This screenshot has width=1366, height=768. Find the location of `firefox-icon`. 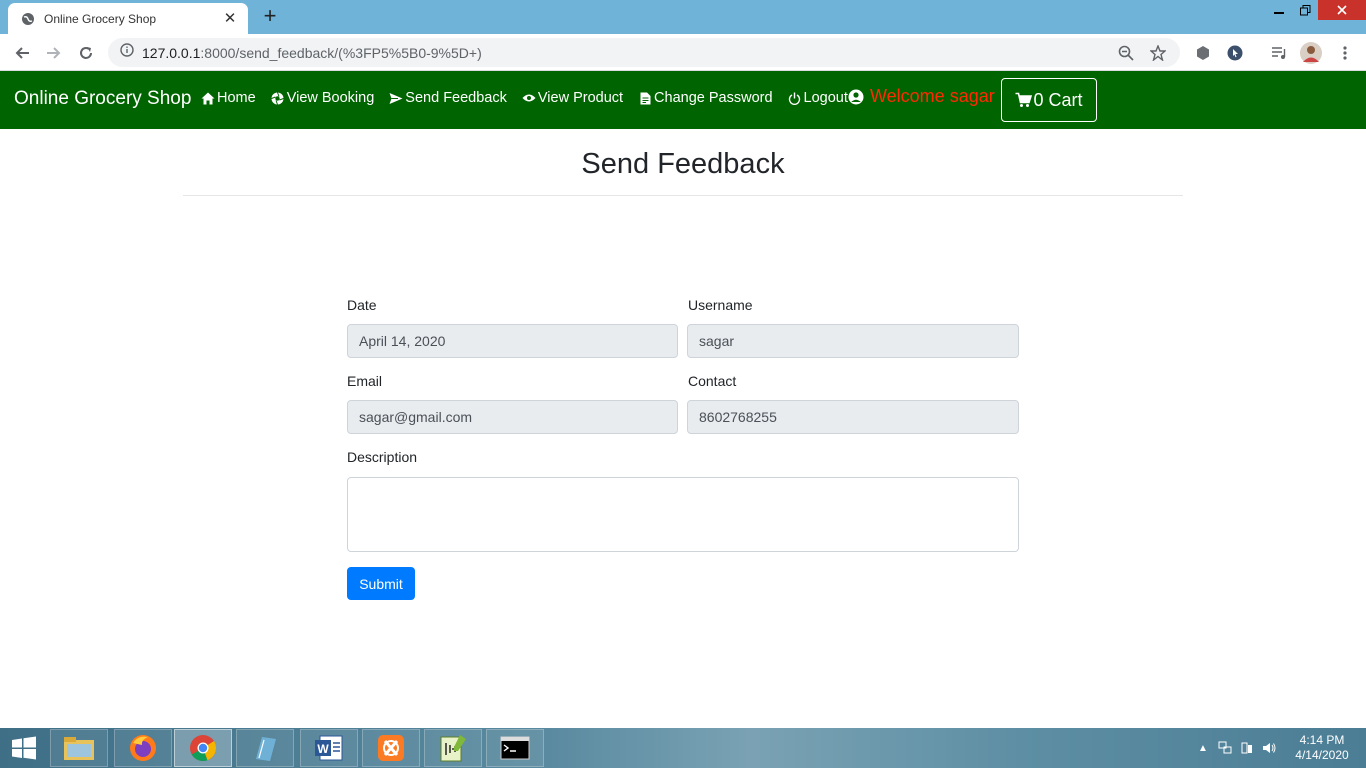

firefox-icon is located at coordinates (143, 748).